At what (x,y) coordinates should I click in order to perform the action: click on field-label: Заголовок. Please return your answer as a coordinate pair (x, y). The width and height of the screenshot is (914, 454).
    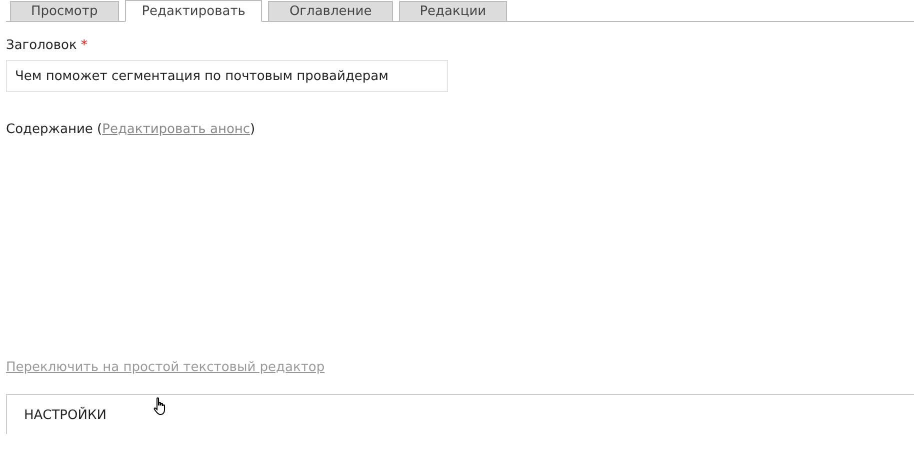
    Looking at the image, I should click on (41, 45).